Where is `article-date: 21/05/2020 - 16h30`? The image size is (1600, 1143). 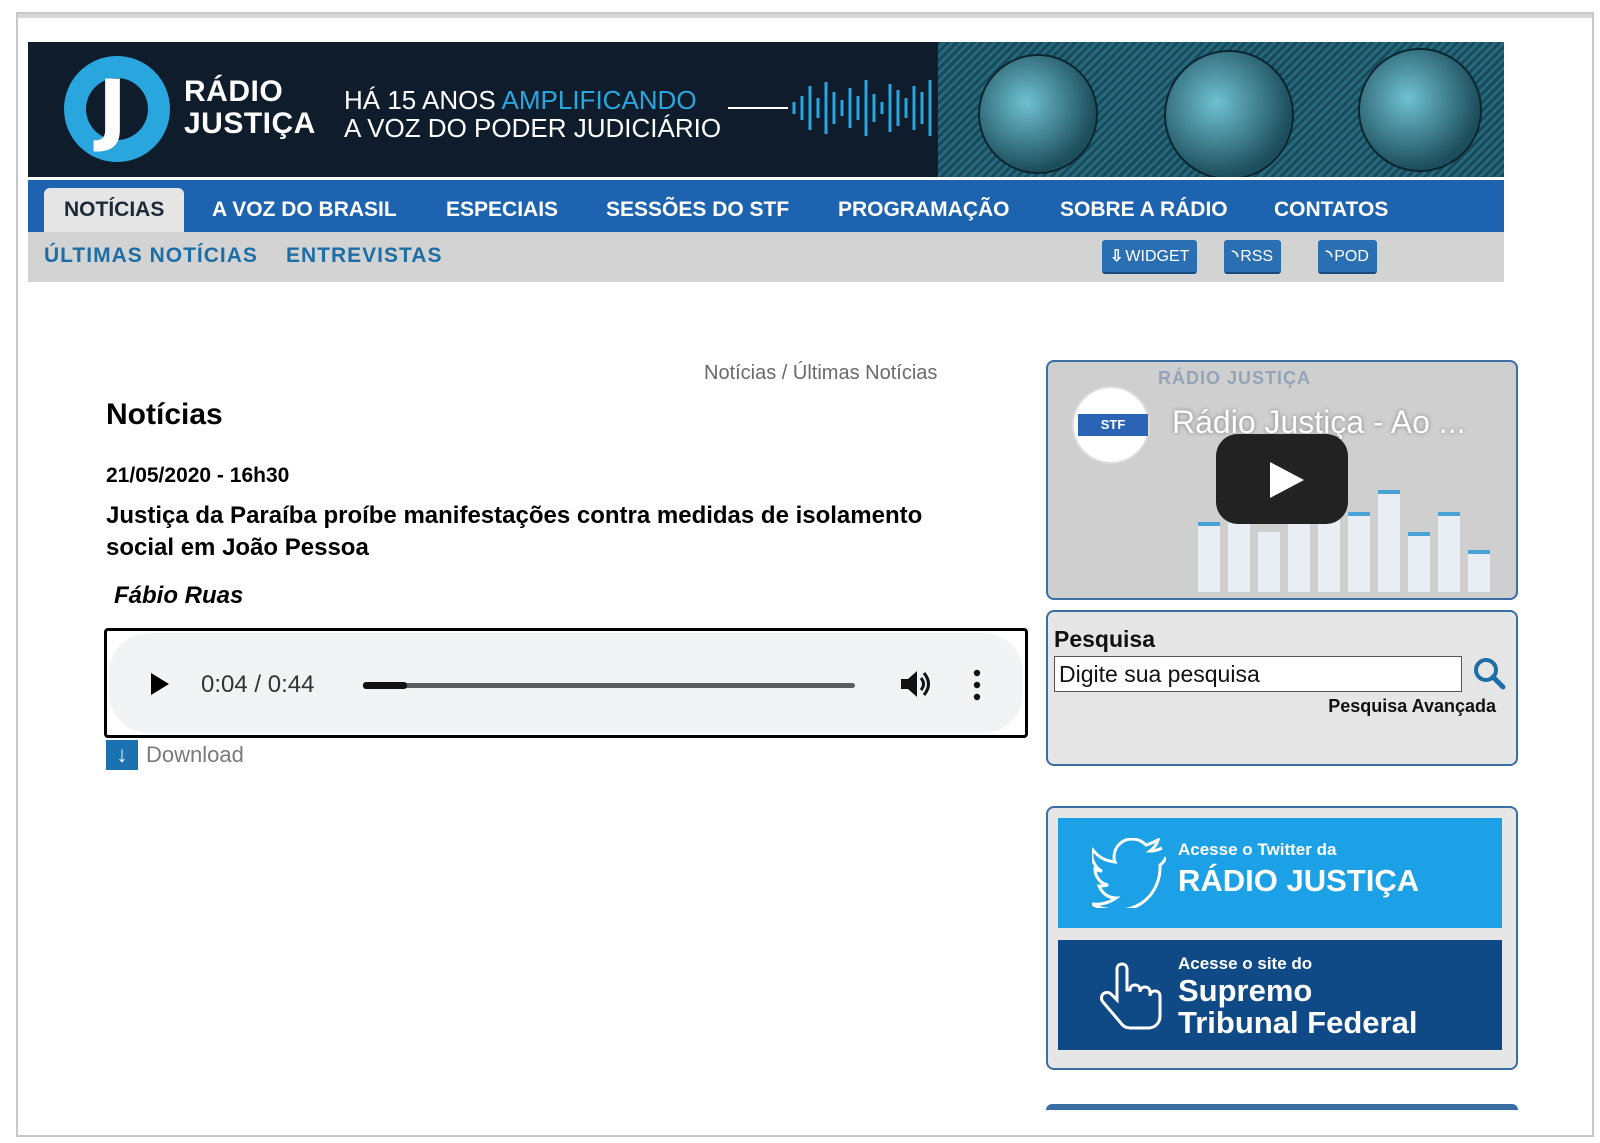
article-date: 21/05/2020 - 16h30 is located at coordinates (198, 475).